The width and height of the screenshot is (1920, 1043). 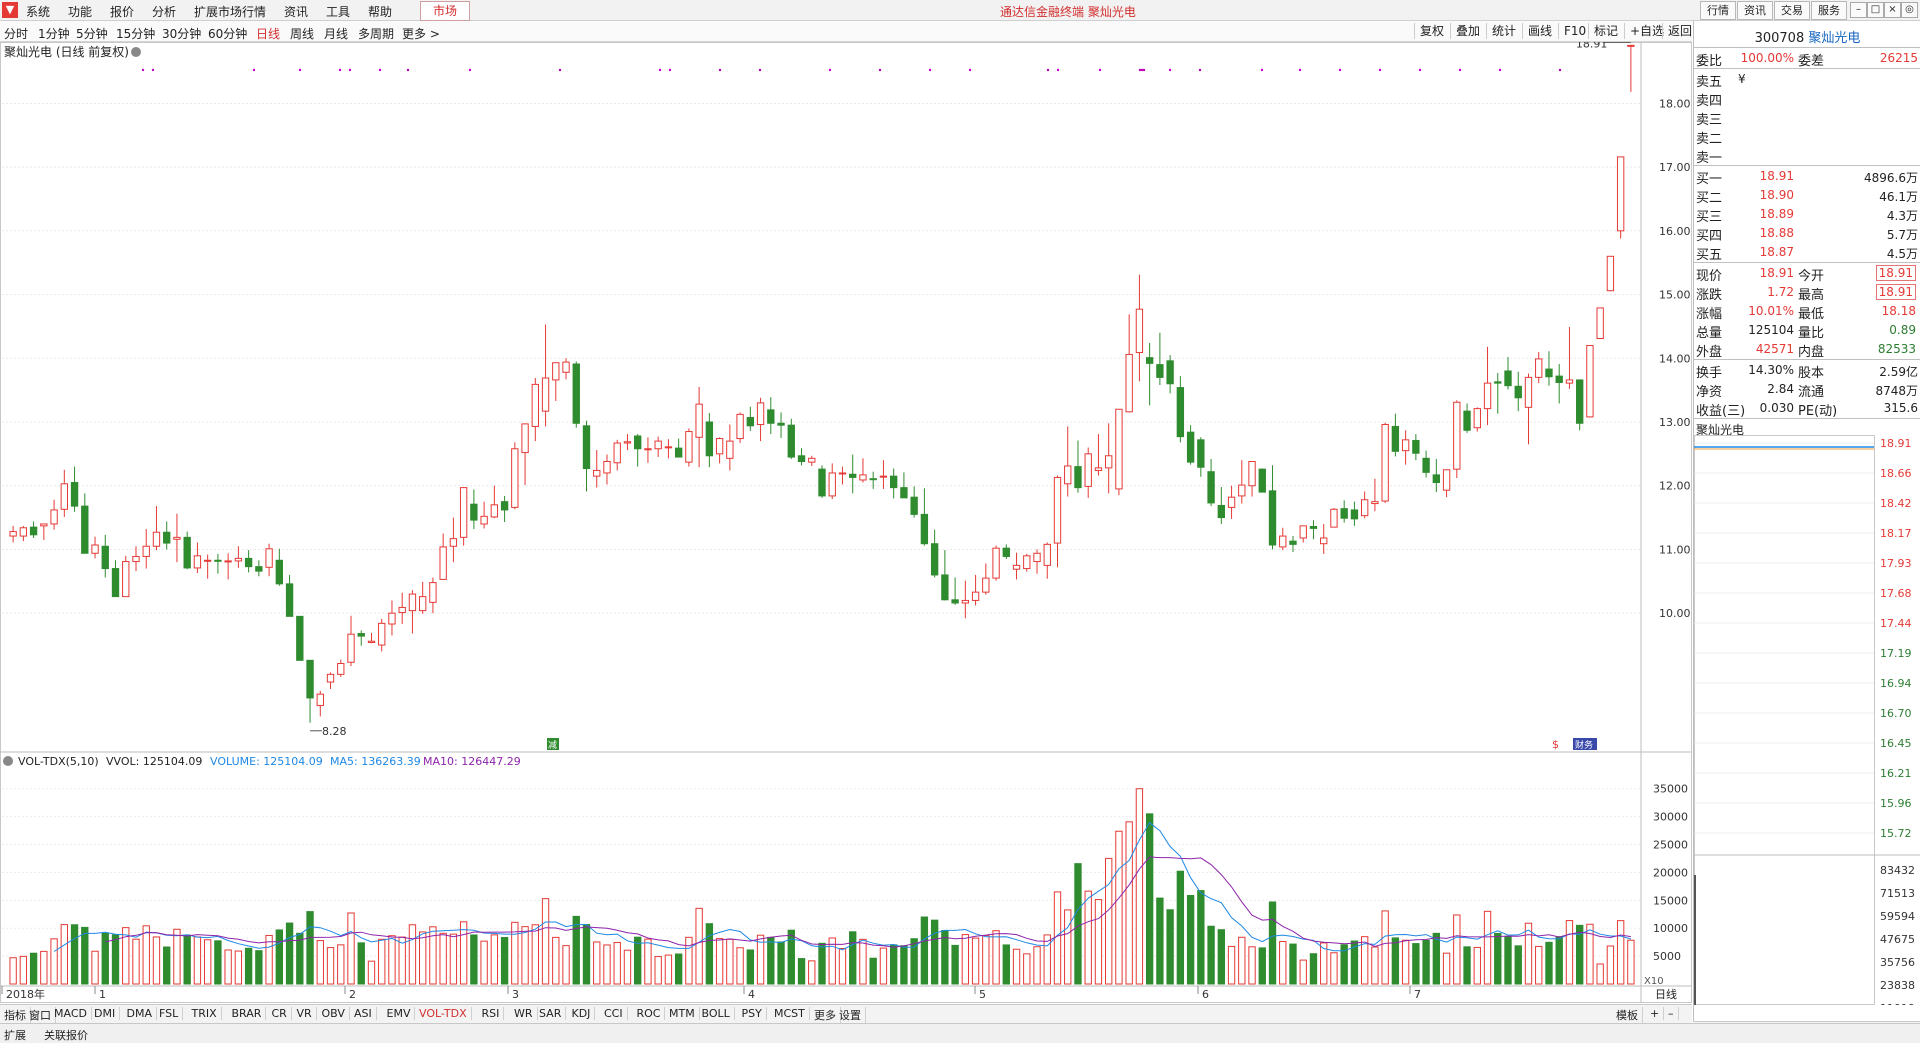 What do you see at coordinates (336, 33) in the screenshot?
I see `period-month: 月线` at bounding box center [336, 33].